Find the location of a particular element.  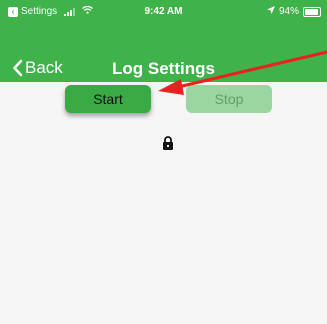

status-bar: ‹ Settings 9:42 AM 94% is located at coordinates (163, 13).